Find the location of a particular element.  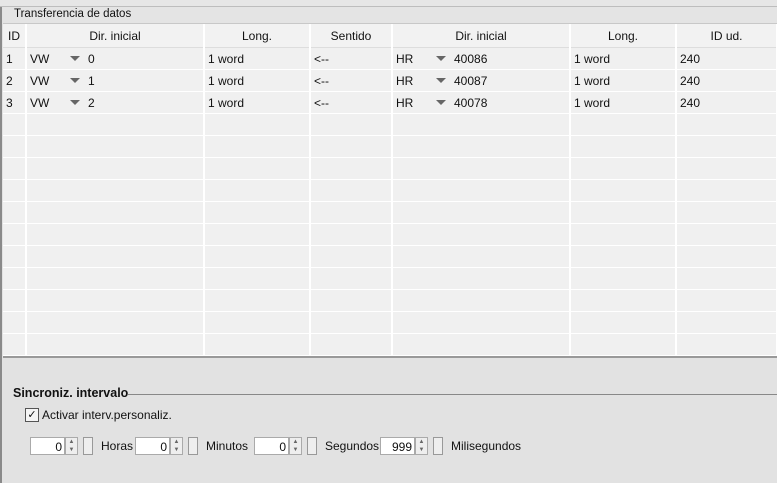

custom-interval-checkbox: ✓ is located at coordinates (32, 415).